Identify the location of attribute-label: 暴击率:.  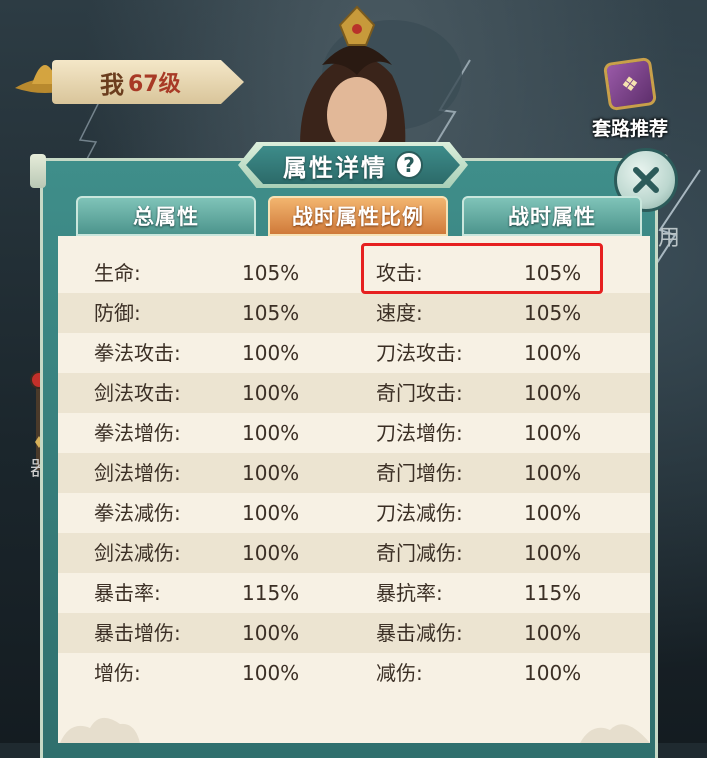
(127, 593).